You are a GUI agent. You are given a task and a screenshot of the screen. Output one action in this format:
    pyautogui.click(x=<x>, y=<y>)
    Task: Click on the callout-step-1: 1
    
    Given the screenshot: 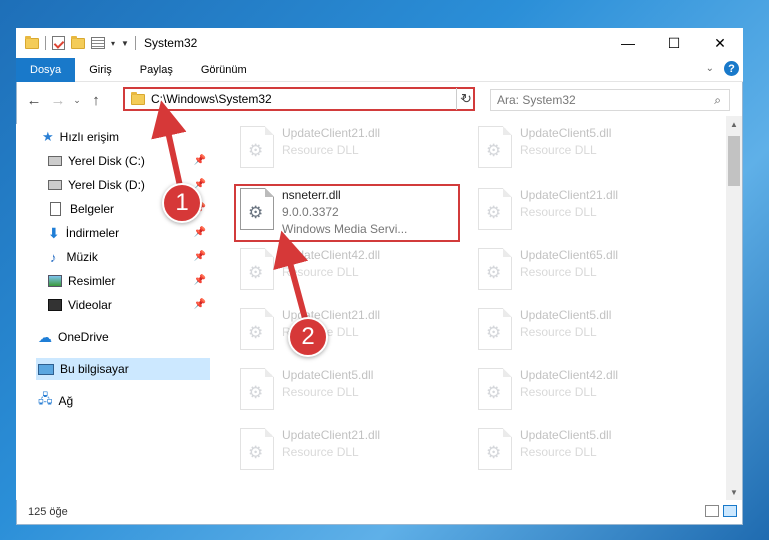 What is the action you would take?
    pyautogui.click(x=182, y=203)
    